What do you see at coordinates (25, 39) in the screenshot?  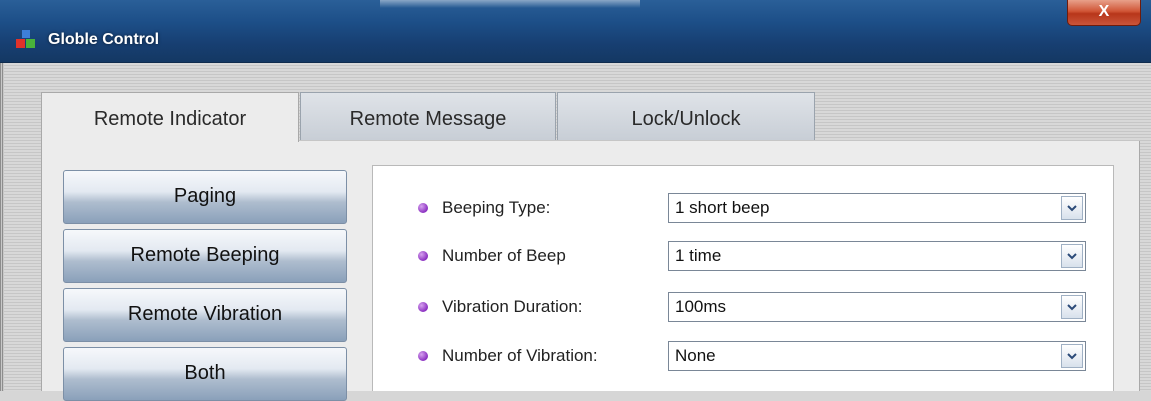 I see `app-icon` at bounding box center [25, 39].